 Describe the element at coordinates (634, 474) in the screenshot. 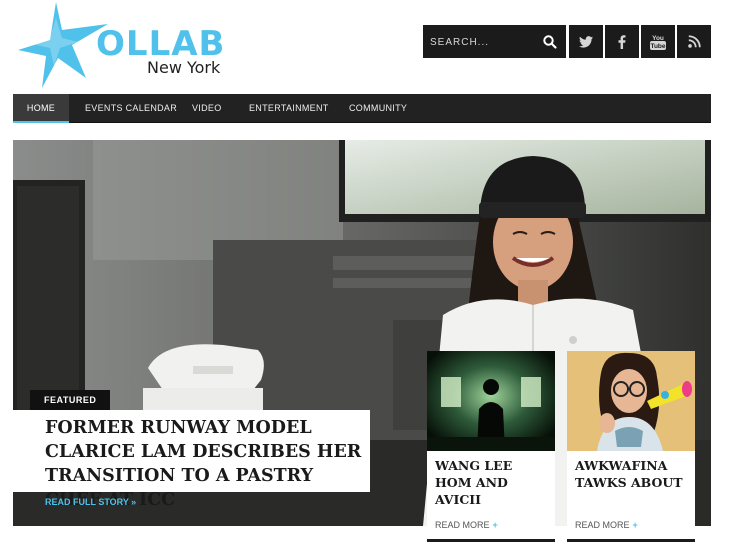

I see `card-title: AWKWAFINA TAWKS ABOUT` at that location.